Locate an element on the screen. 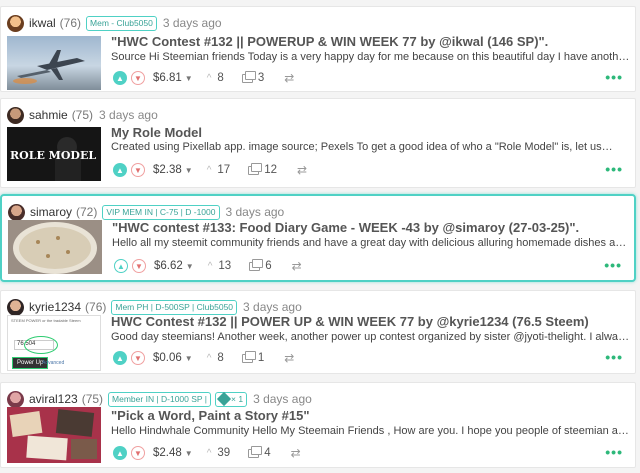 Image resolution: width=640 pixels, height=473 pixels. comments-link: 3 is located at coordinates (252, 77).